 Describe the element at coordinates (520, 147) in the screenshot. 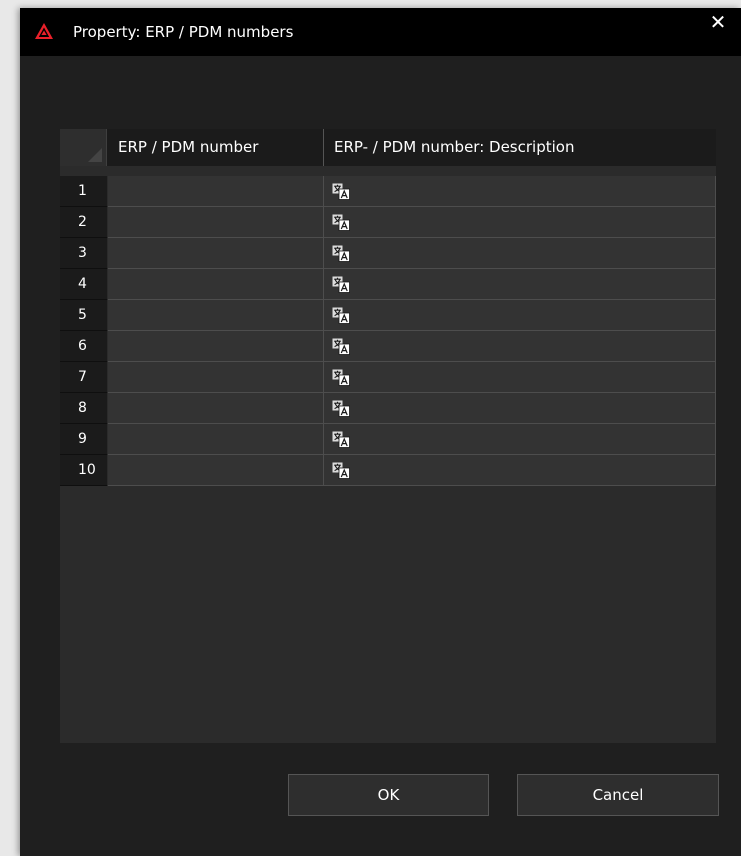

I see `column-header-description: ERP- / PDM number: Description` at that location.